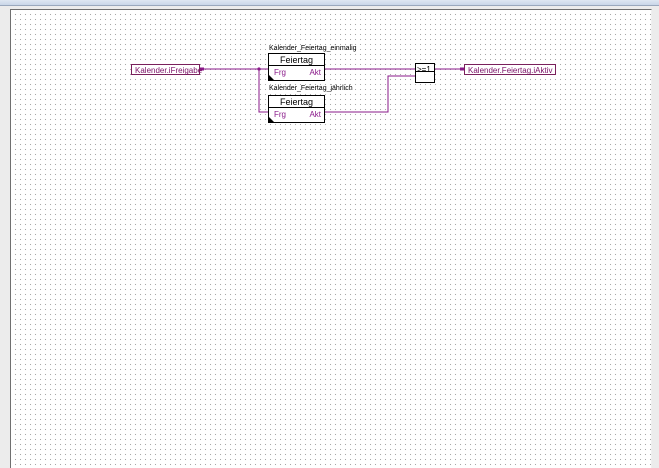 This screenshot has height=468, width=659. I want to click on block-instance-name: Kalender_Feiertag_jährlich, so click(311, 88).